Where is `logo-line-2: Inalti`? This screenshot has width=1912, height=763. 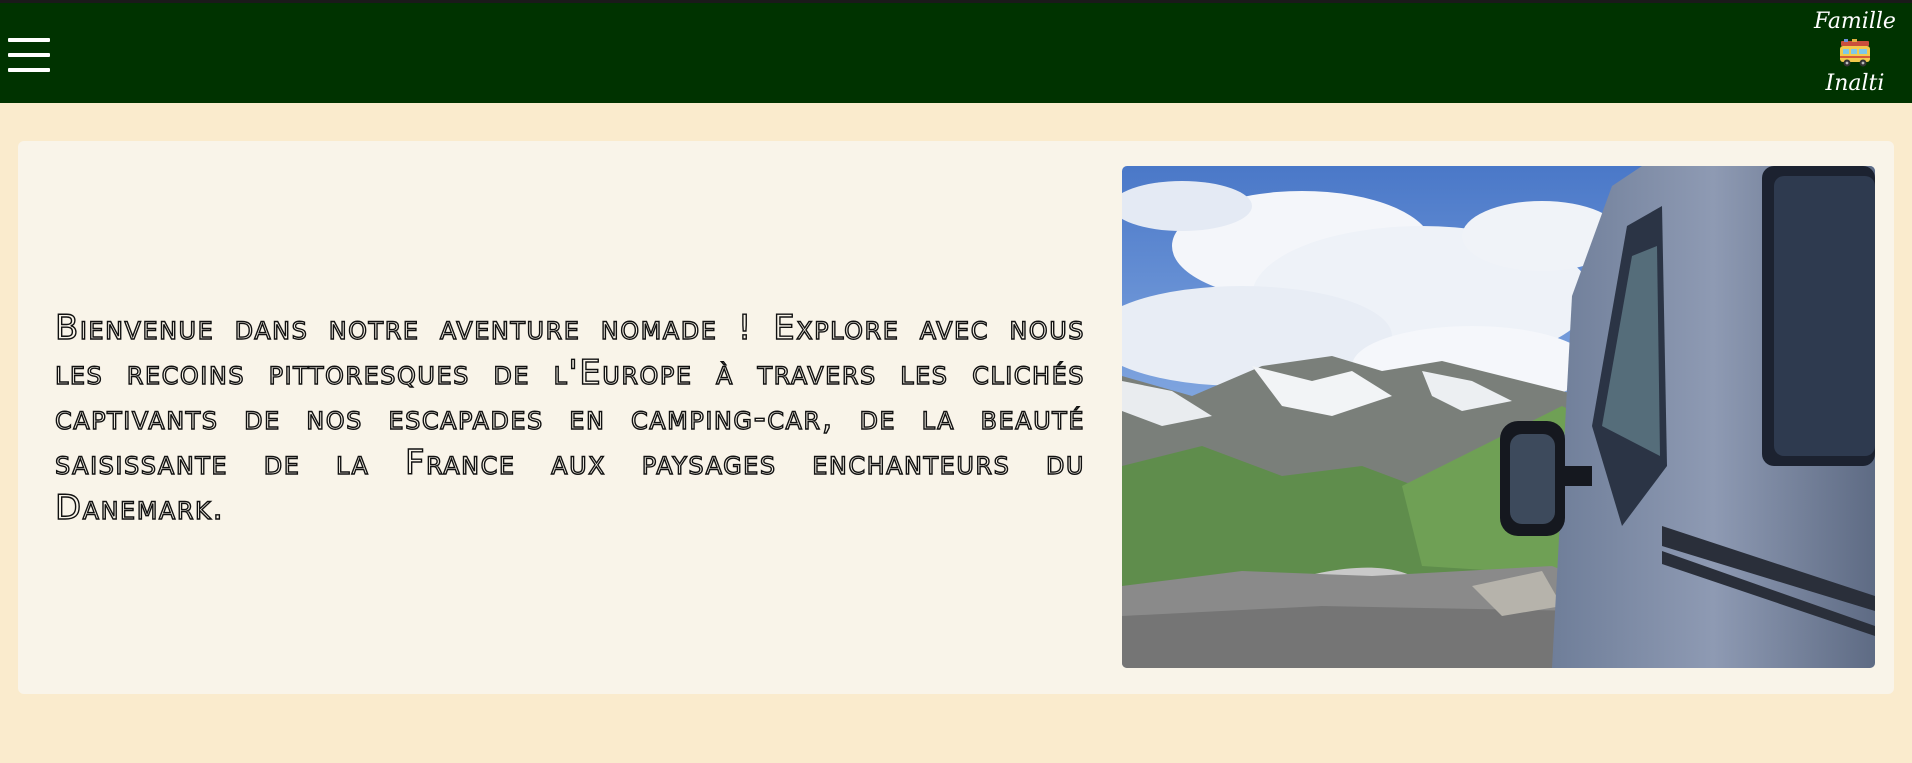
logo-line-2: Inalti is located at coordinates (1855, 83).